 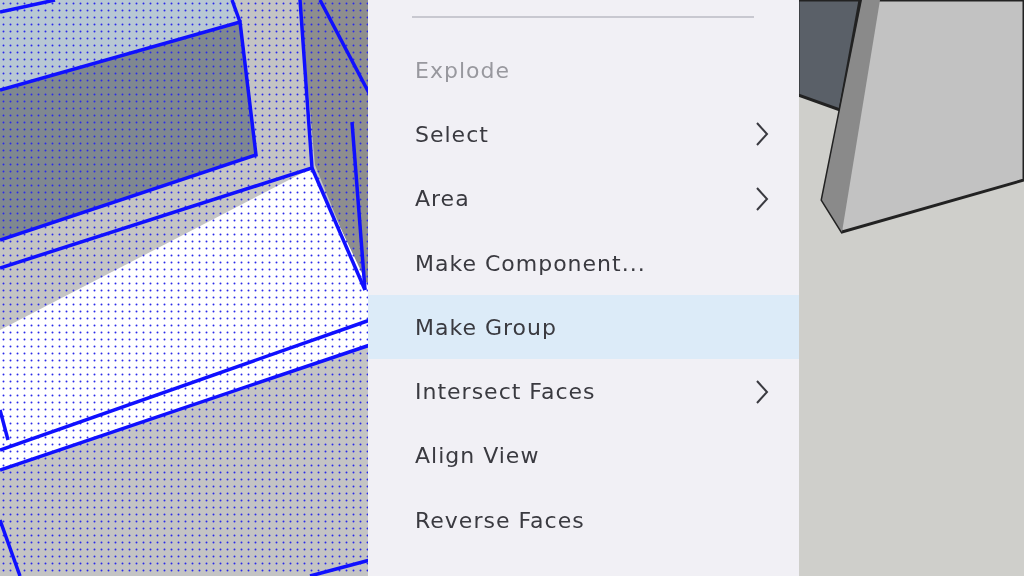 I want to click on menu-item: Reverse Faces, so click(x=583, y=520).